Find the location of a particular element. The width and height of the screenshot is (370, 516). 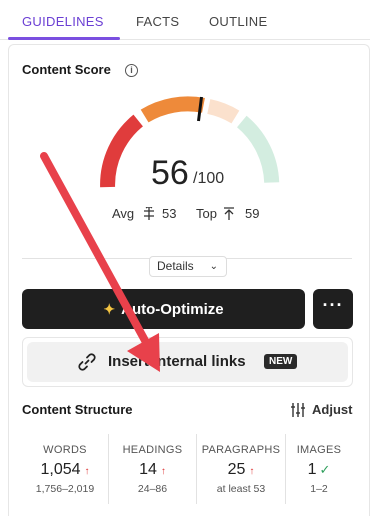

details-button: Details ⌄ is located at coordinates (188, 266).